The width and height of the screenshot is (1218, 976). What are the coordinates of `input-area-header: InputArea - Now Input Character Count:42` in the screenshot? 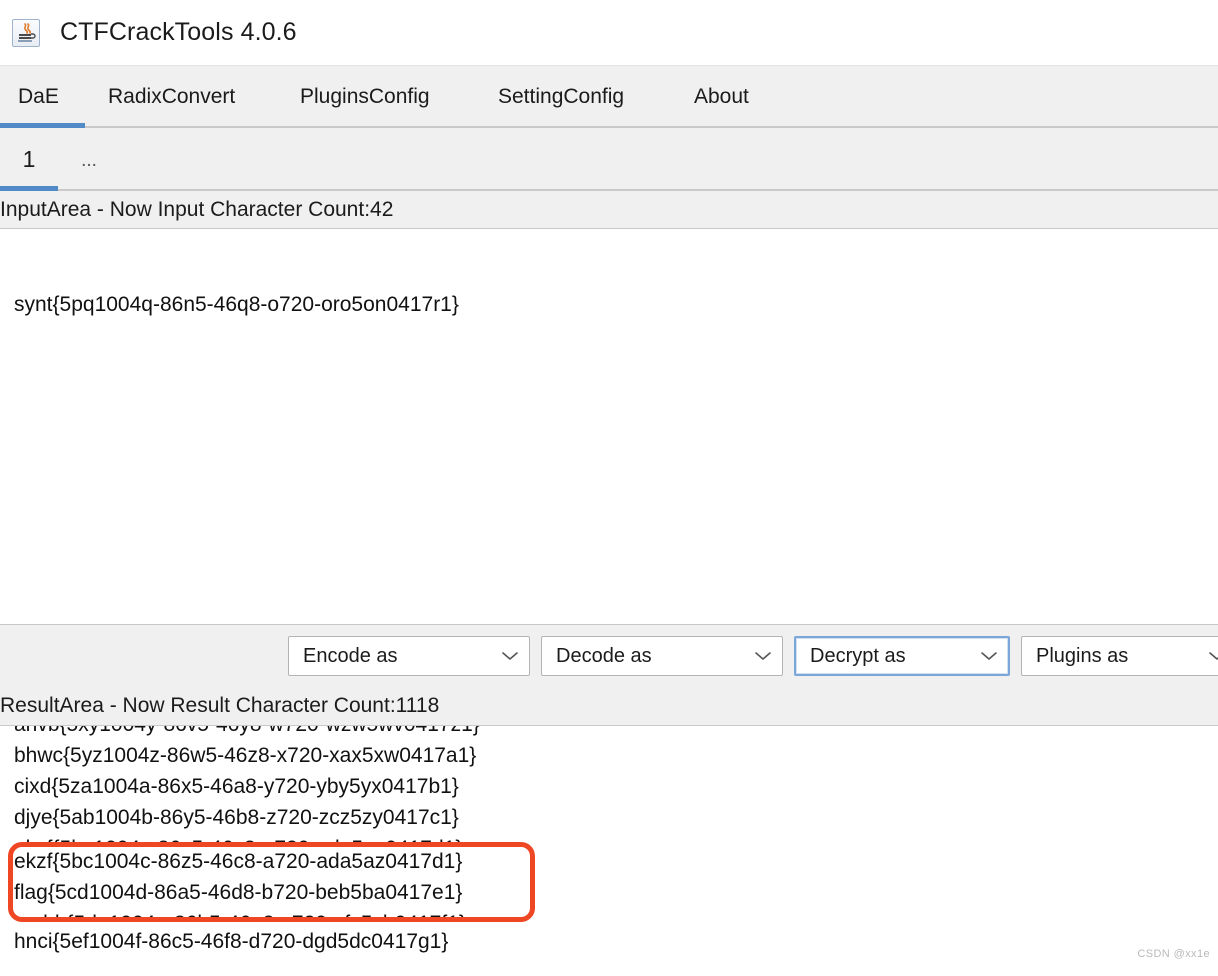 It's located at (609, 210).